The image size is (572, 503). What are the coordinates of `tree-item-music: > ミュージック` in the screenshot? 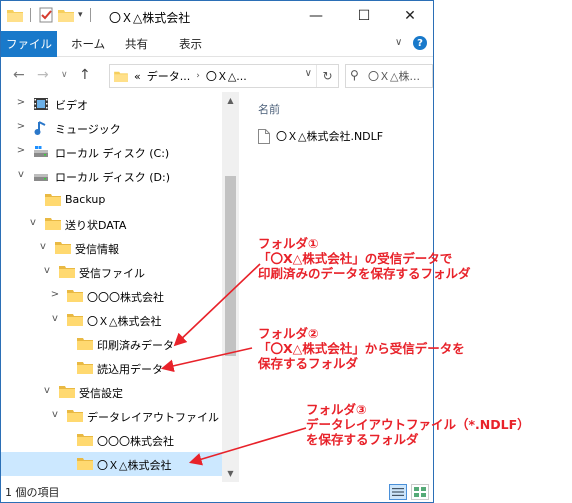 It's located at (111, 128).